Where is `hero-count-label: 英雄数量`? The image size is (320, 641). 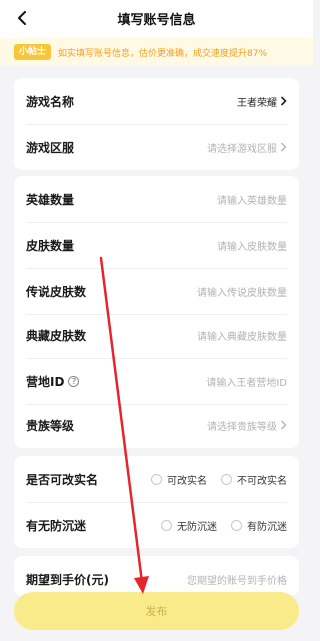
hero-count-label: 英雄数量 is located at coordinates (50, 199).